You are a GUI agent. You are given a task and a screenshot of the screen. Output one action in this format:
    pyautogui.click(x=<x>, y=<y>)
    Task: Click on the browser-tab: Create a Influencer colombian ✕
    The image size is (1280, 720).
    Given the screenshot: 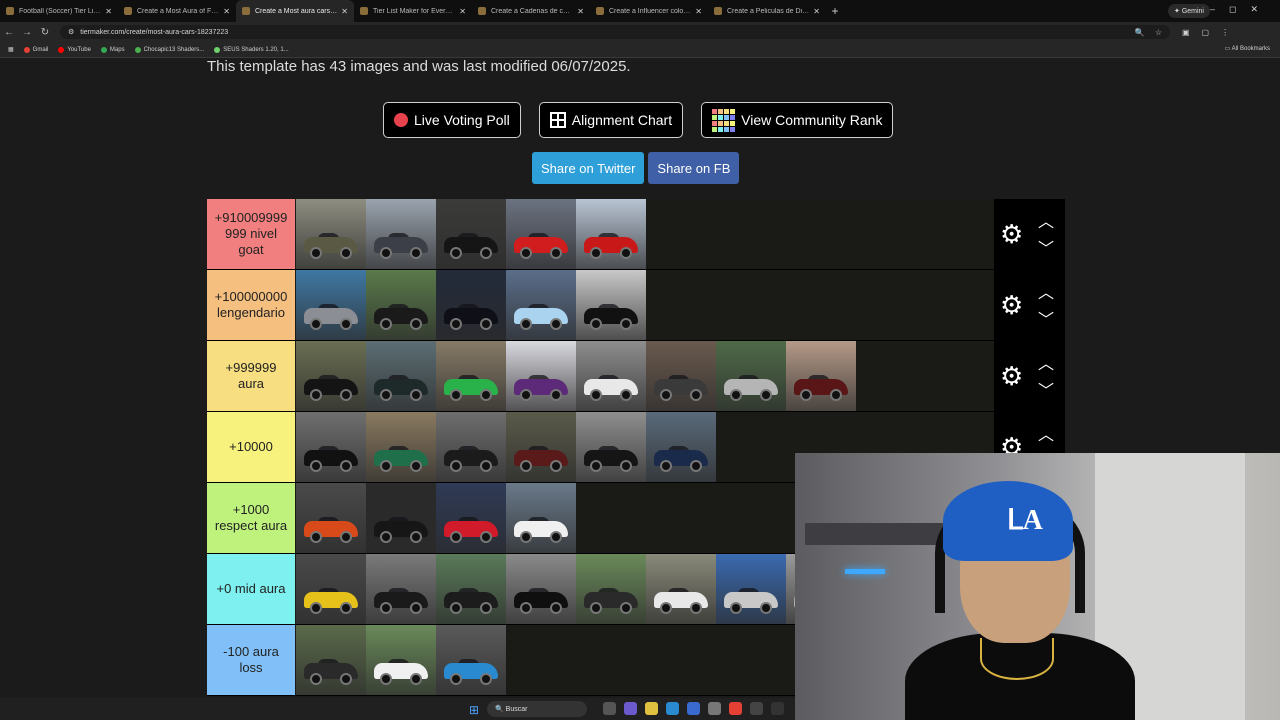 What is the action you would take?
    pyautogui.click(x=649, y=11)
    